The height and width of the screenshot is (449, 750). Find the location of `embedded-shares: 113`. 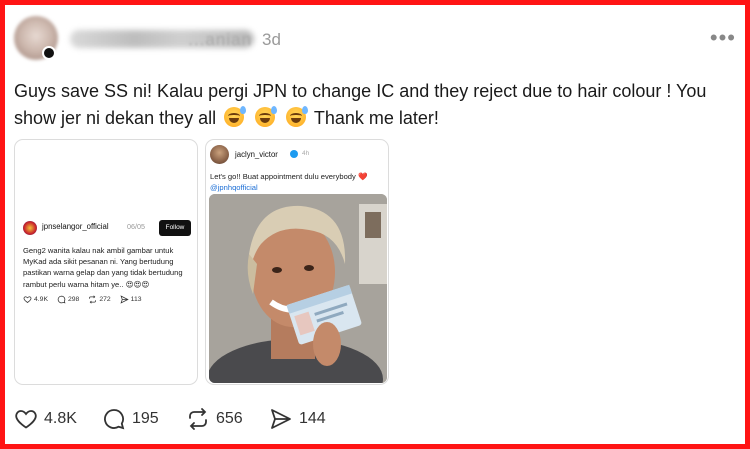

embedded-shares: 113 is located at coordinates (131, 299).